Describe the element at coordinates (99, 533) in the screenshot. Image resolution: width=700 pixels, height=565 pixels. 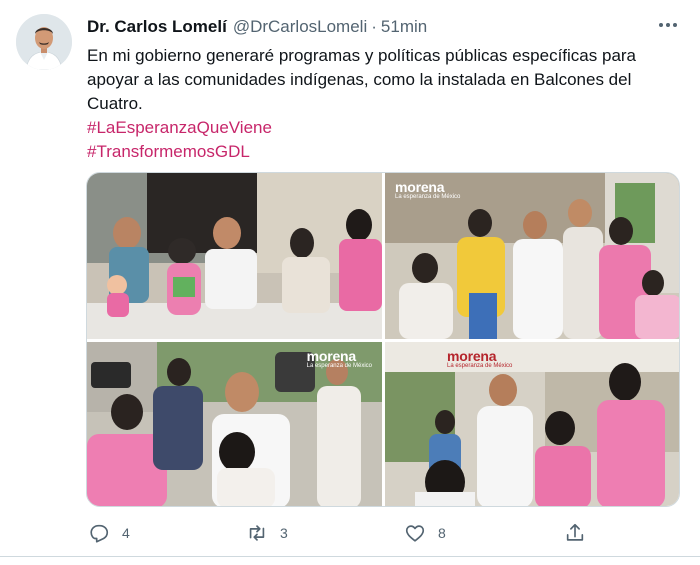
I see `reply-icon` at that location.